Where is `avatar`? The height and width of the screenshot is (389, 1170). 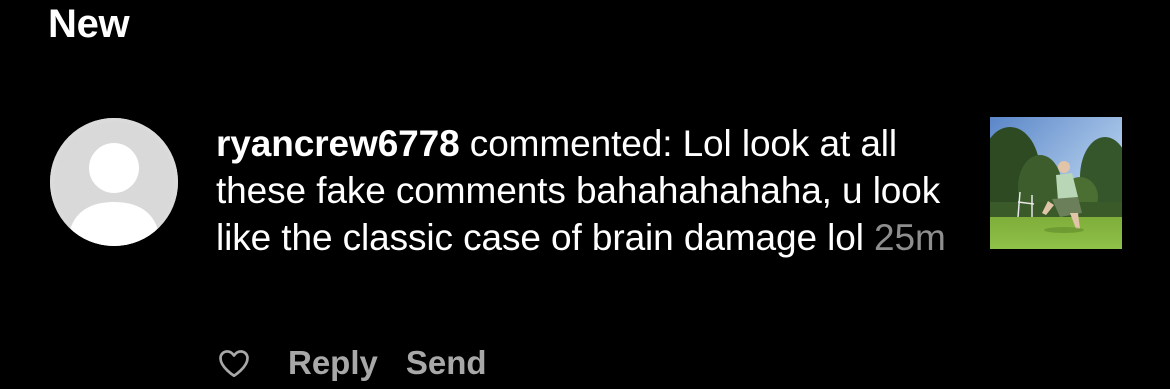
avatar is located at coordinates (114, 182).